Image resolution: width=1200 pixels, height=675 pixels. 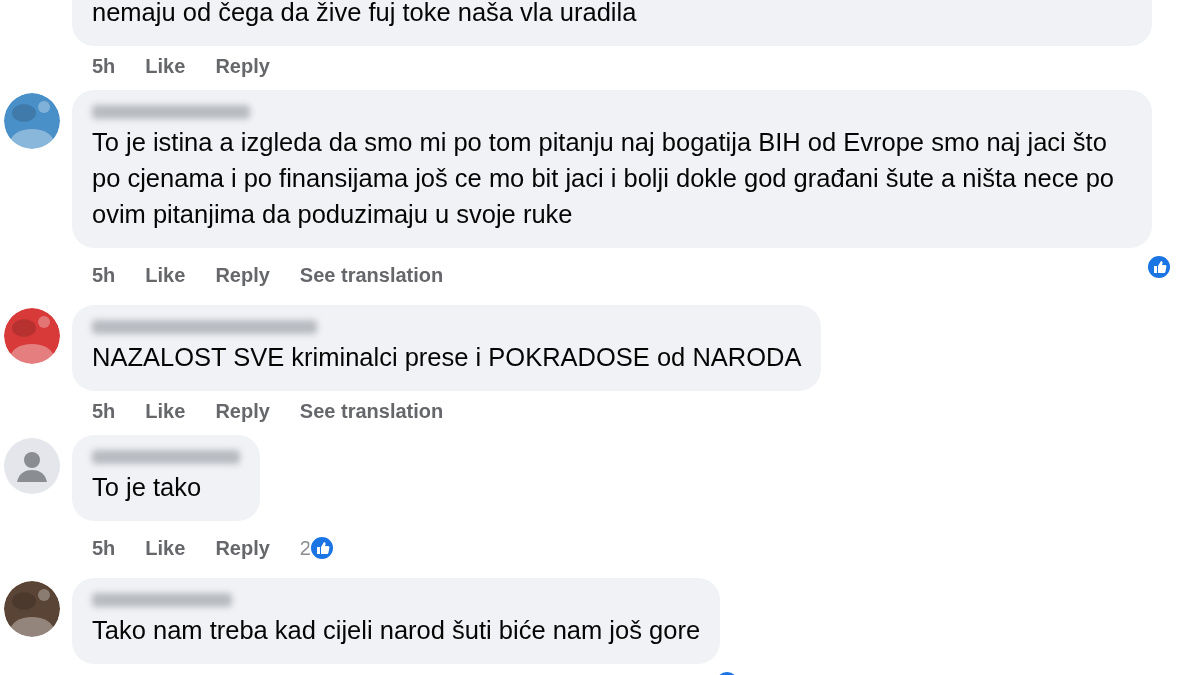 I want to click on comment-text: Tako nam treba kad cijeli narod šuti biće nam još gore, so click(x=396, y=630).